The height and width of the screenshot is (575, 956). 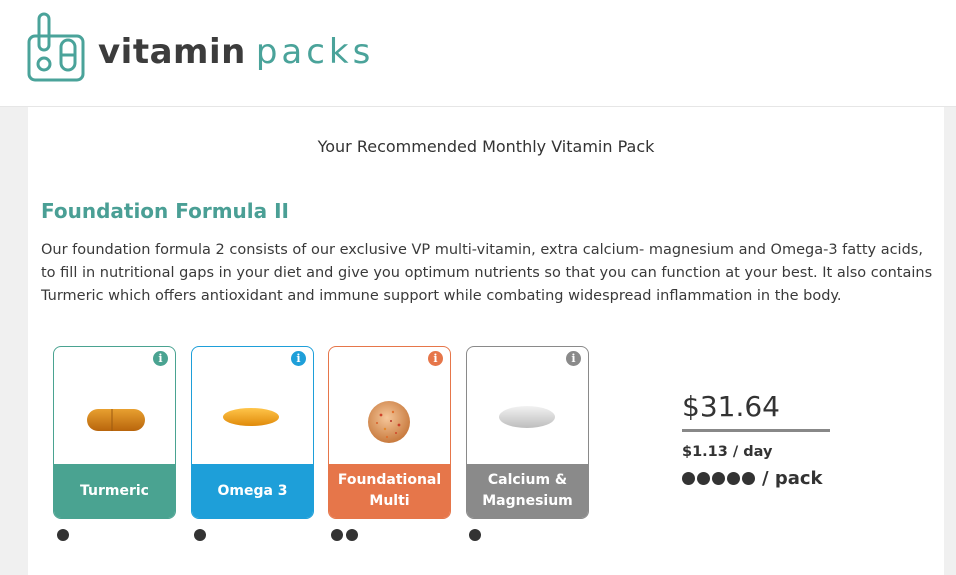 What do you see at coordinates (792, 478) in the screenshot?
I see `per-pack-label: / pack` at bounding box center [792, 478].